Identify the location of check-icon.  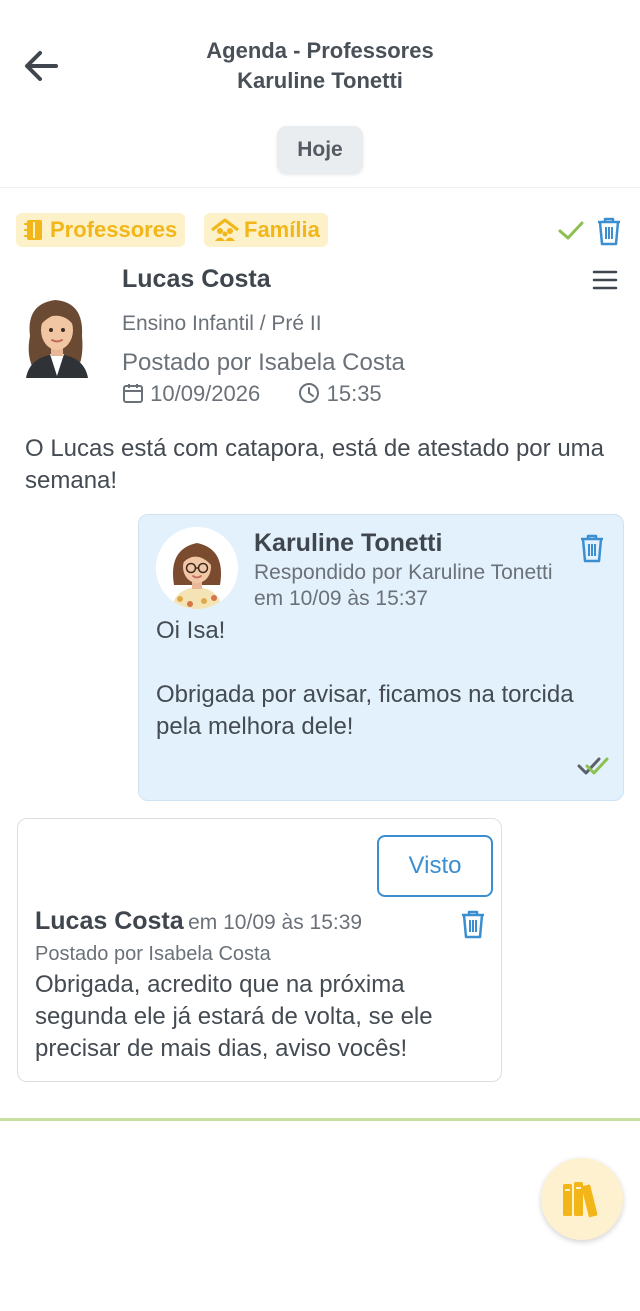
(571, 230).